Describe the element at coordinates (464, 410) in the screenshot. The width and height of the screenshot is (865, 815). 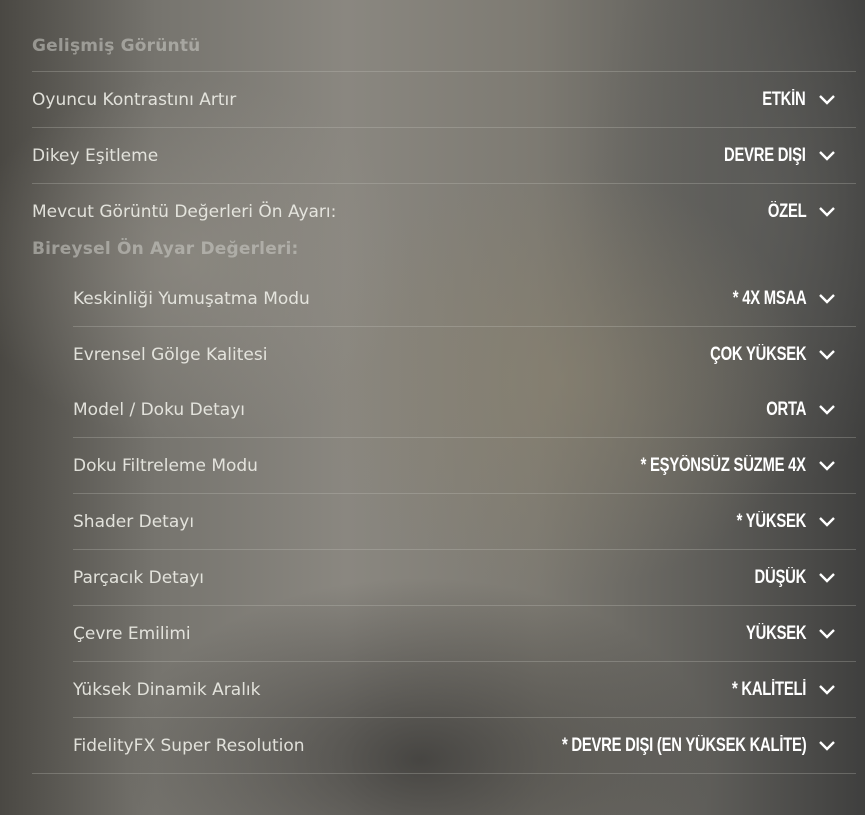
I see `setting-row-model-texture-detail: Model / Doku Detayı ORTA` at that location.